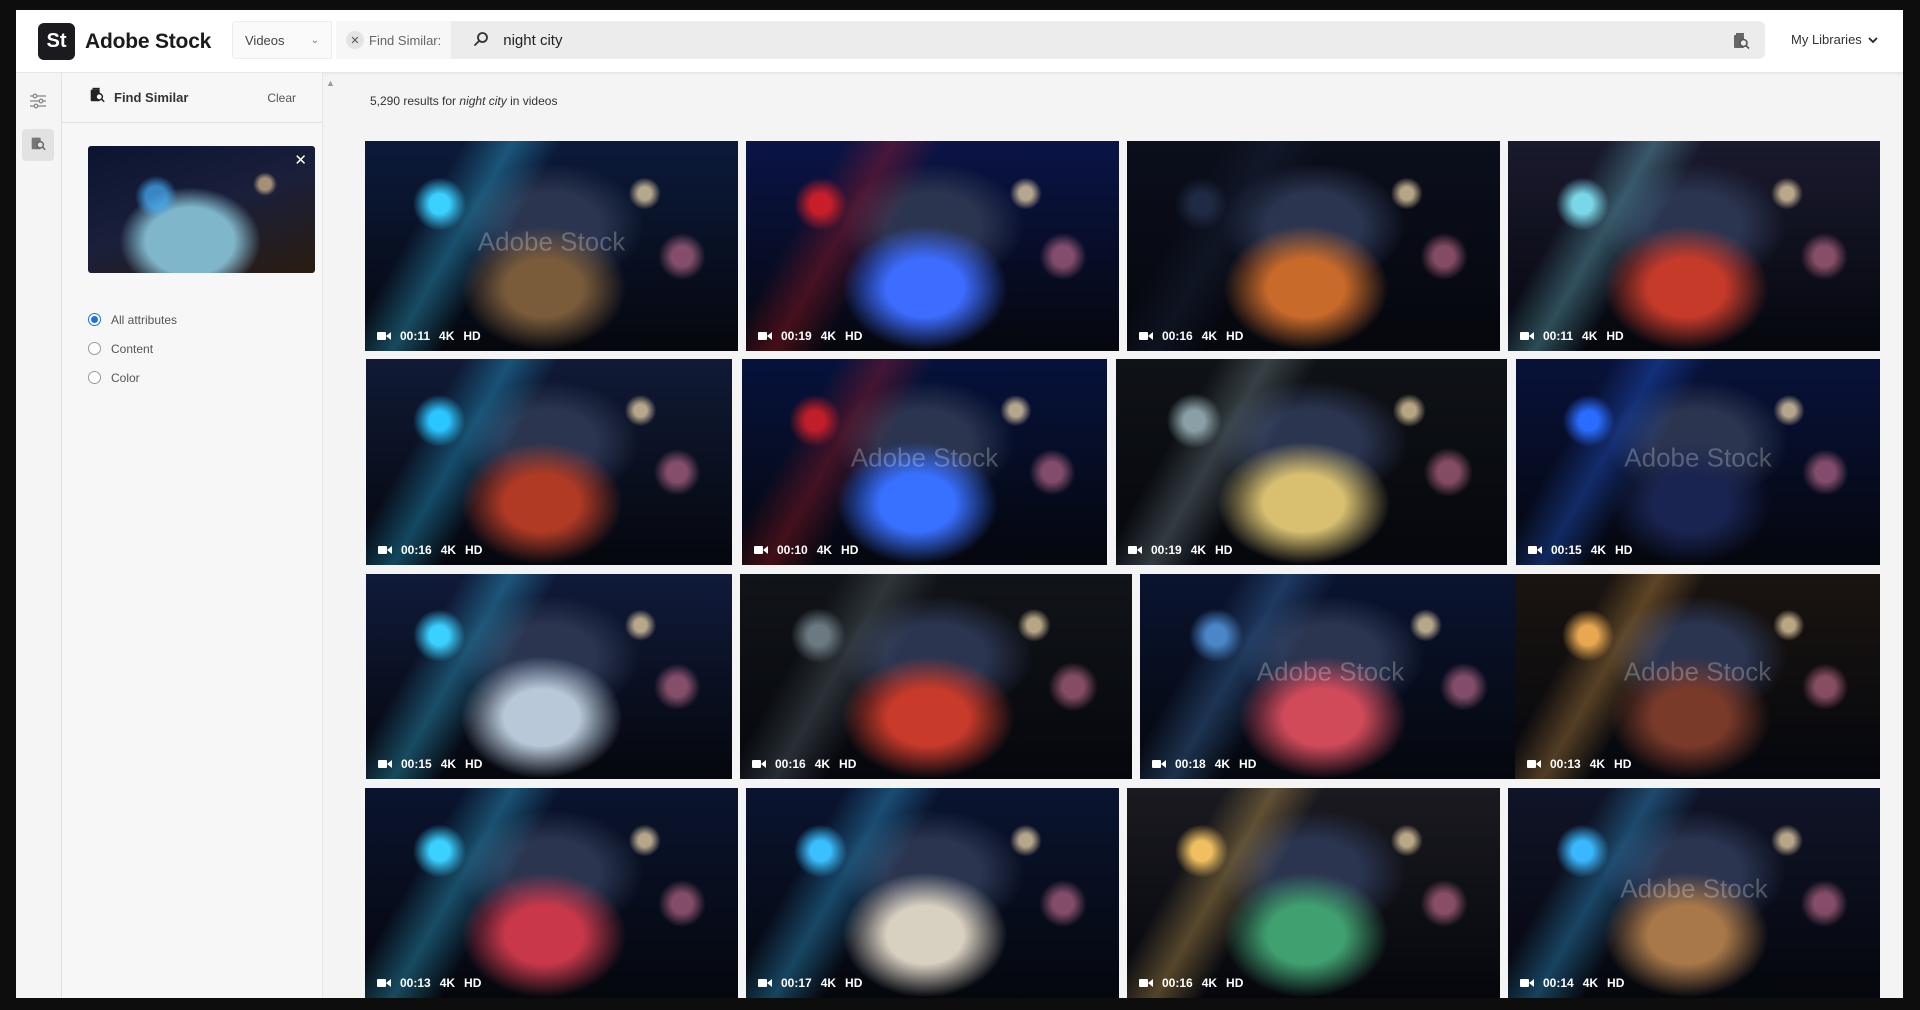 The height and width of the screenshot is (1010, 1920). What do you see at coordinates (1694, 246) in the screenshot?
I see `video-tile: 00:11 4K HD` at bounding box center [1694, 246].